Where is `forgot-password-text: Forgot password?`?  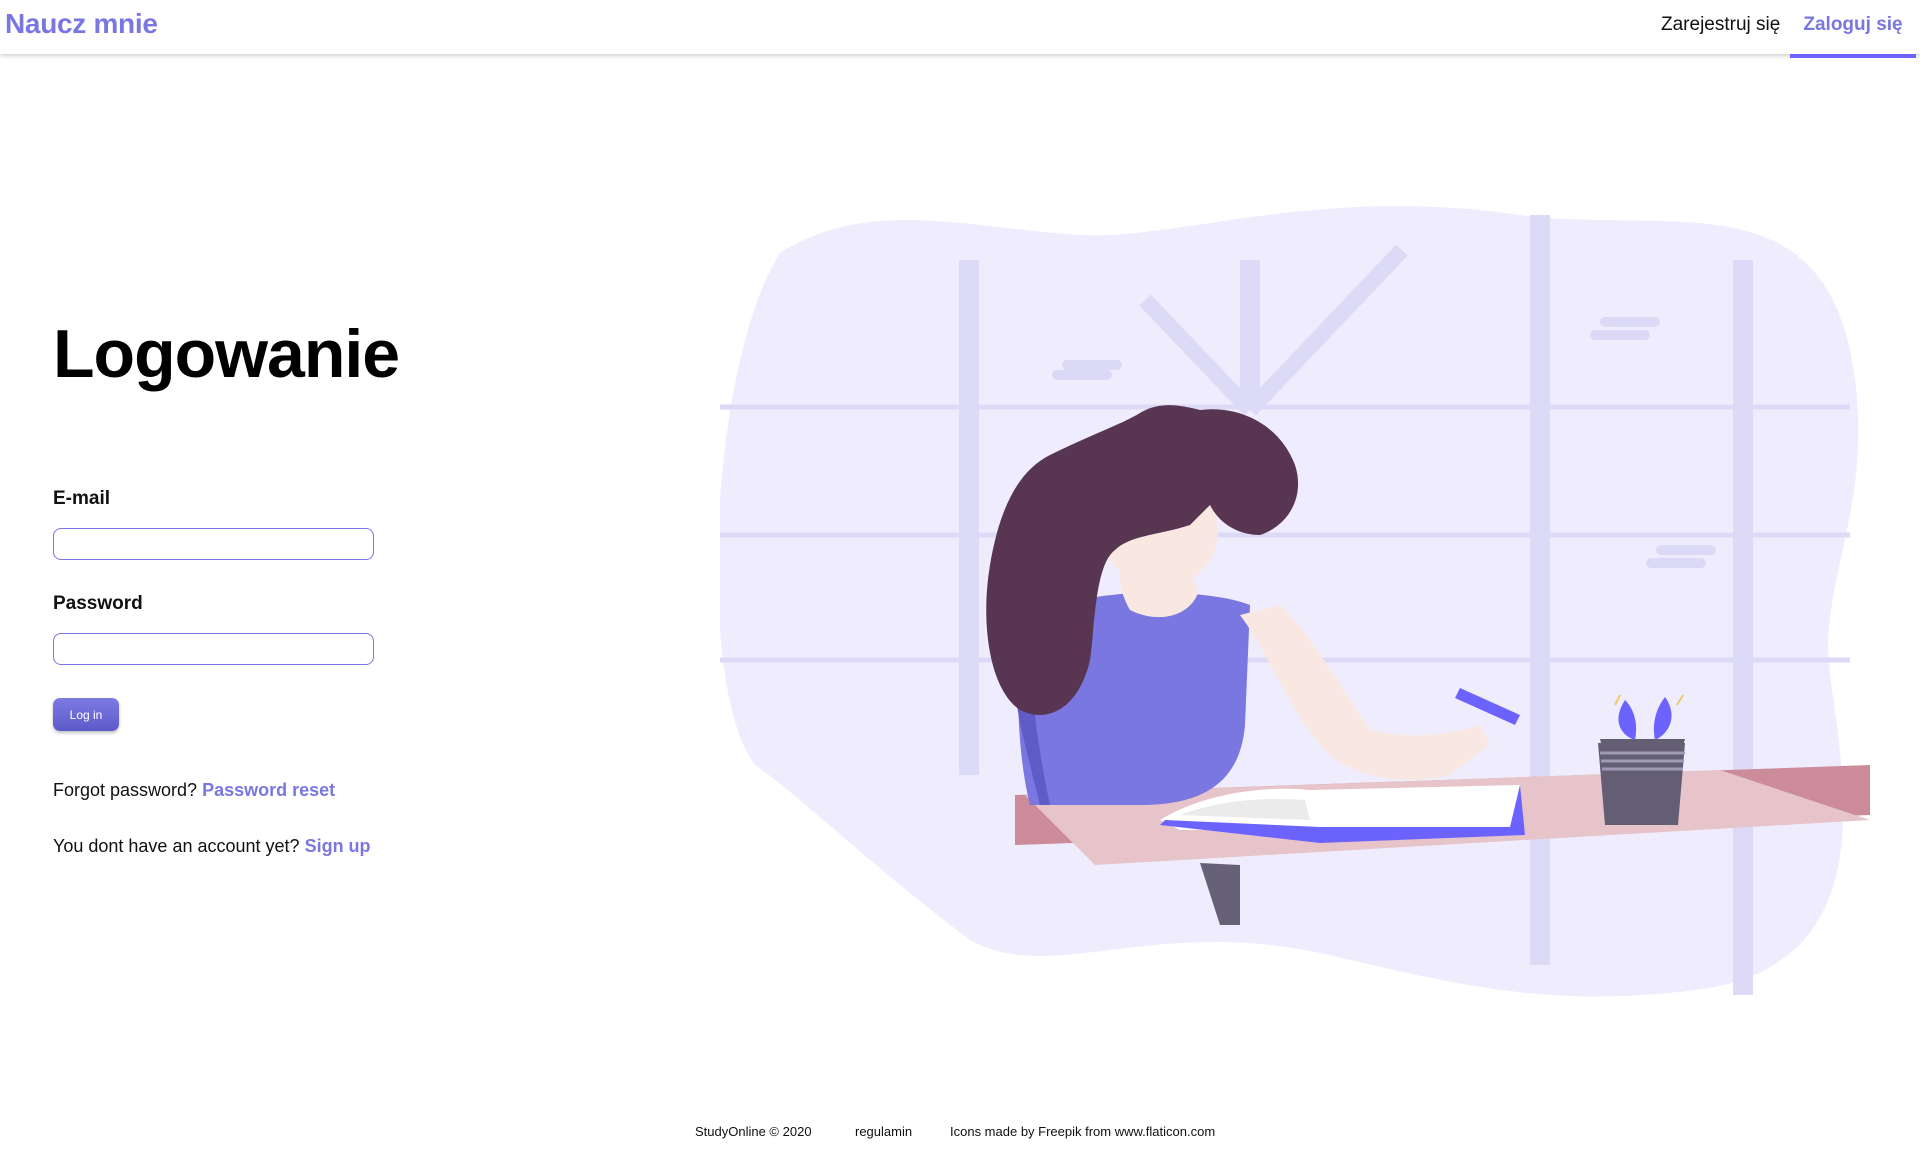
forgot-password-text: Forgot password? is located at coordinates (125, 790).